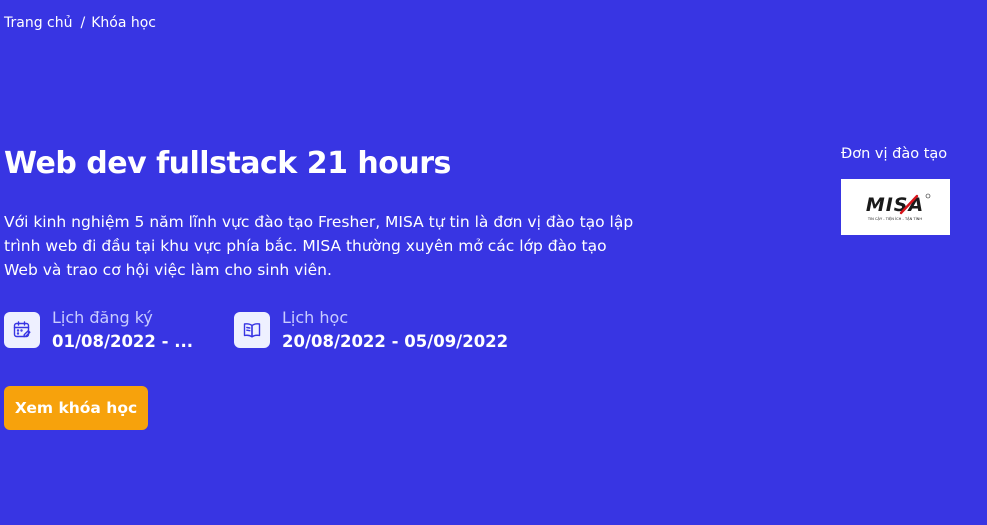 The image size is (987, 525). Describe the element at coordinates (38, 23) in the screenshot. I see `breadcrumb-home-link: Trang chủ` at that location.